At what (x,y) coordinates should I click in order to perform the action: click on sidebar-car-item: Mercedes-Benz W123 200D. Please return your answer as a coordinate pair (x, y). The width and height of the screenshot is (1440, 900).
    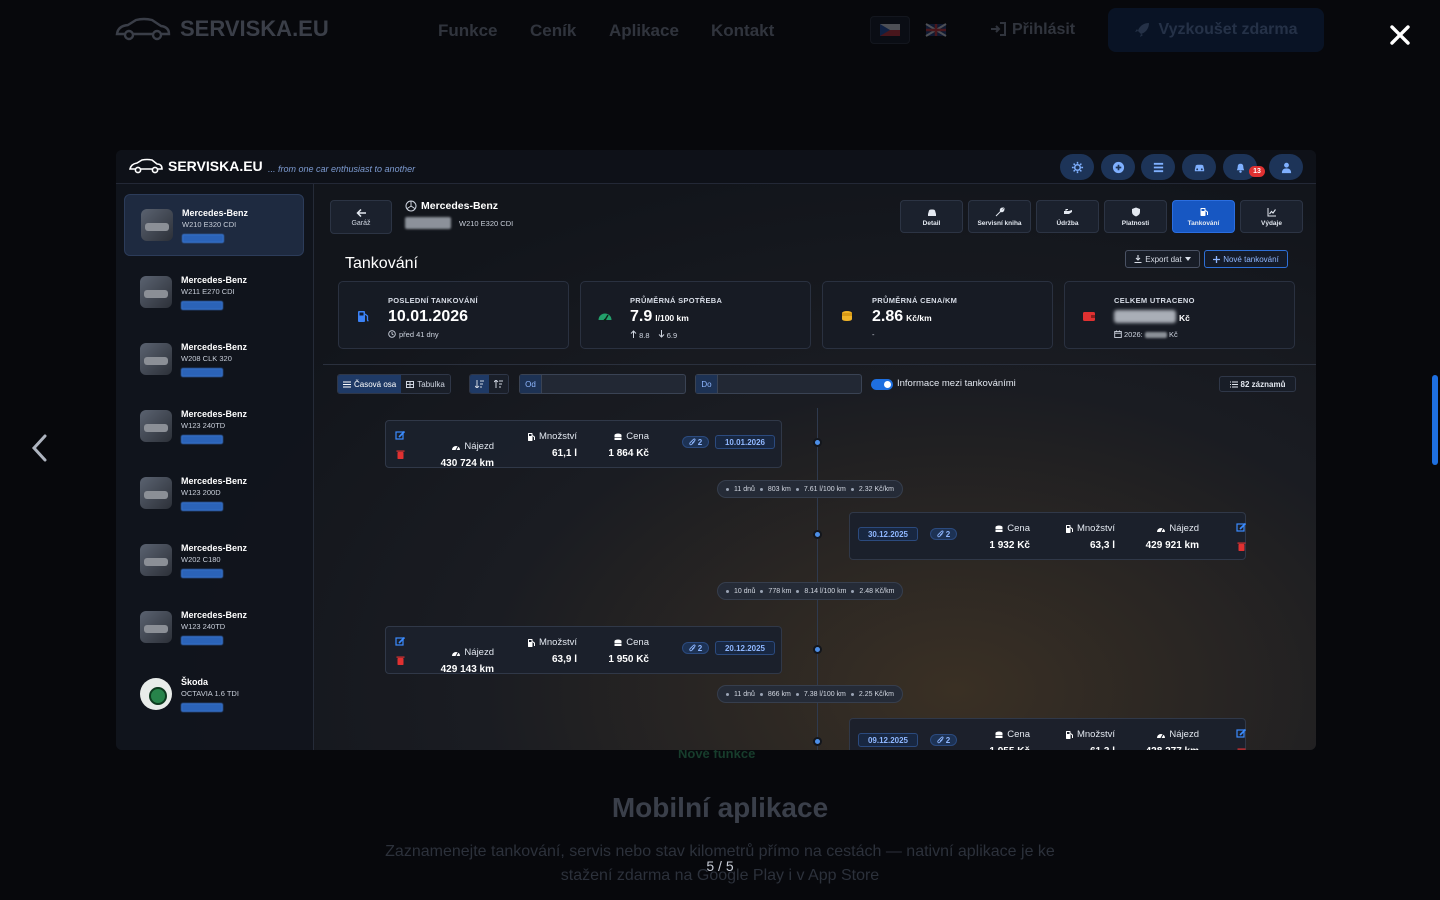
    Looking at the image, I should click on (214, 493).